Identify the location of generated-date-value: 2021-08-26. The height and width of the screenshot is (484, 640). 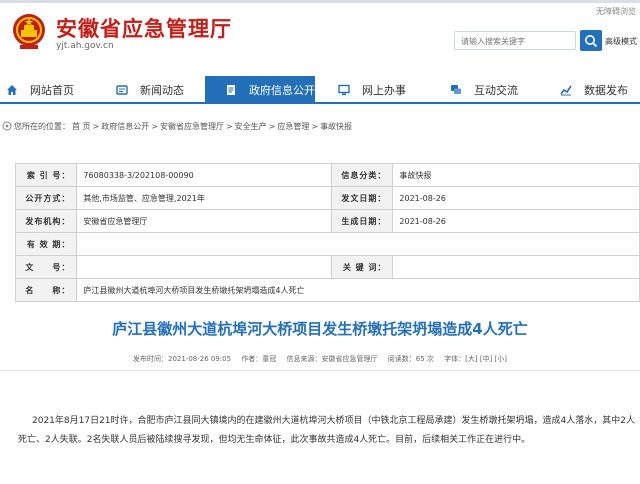
(516, 221).